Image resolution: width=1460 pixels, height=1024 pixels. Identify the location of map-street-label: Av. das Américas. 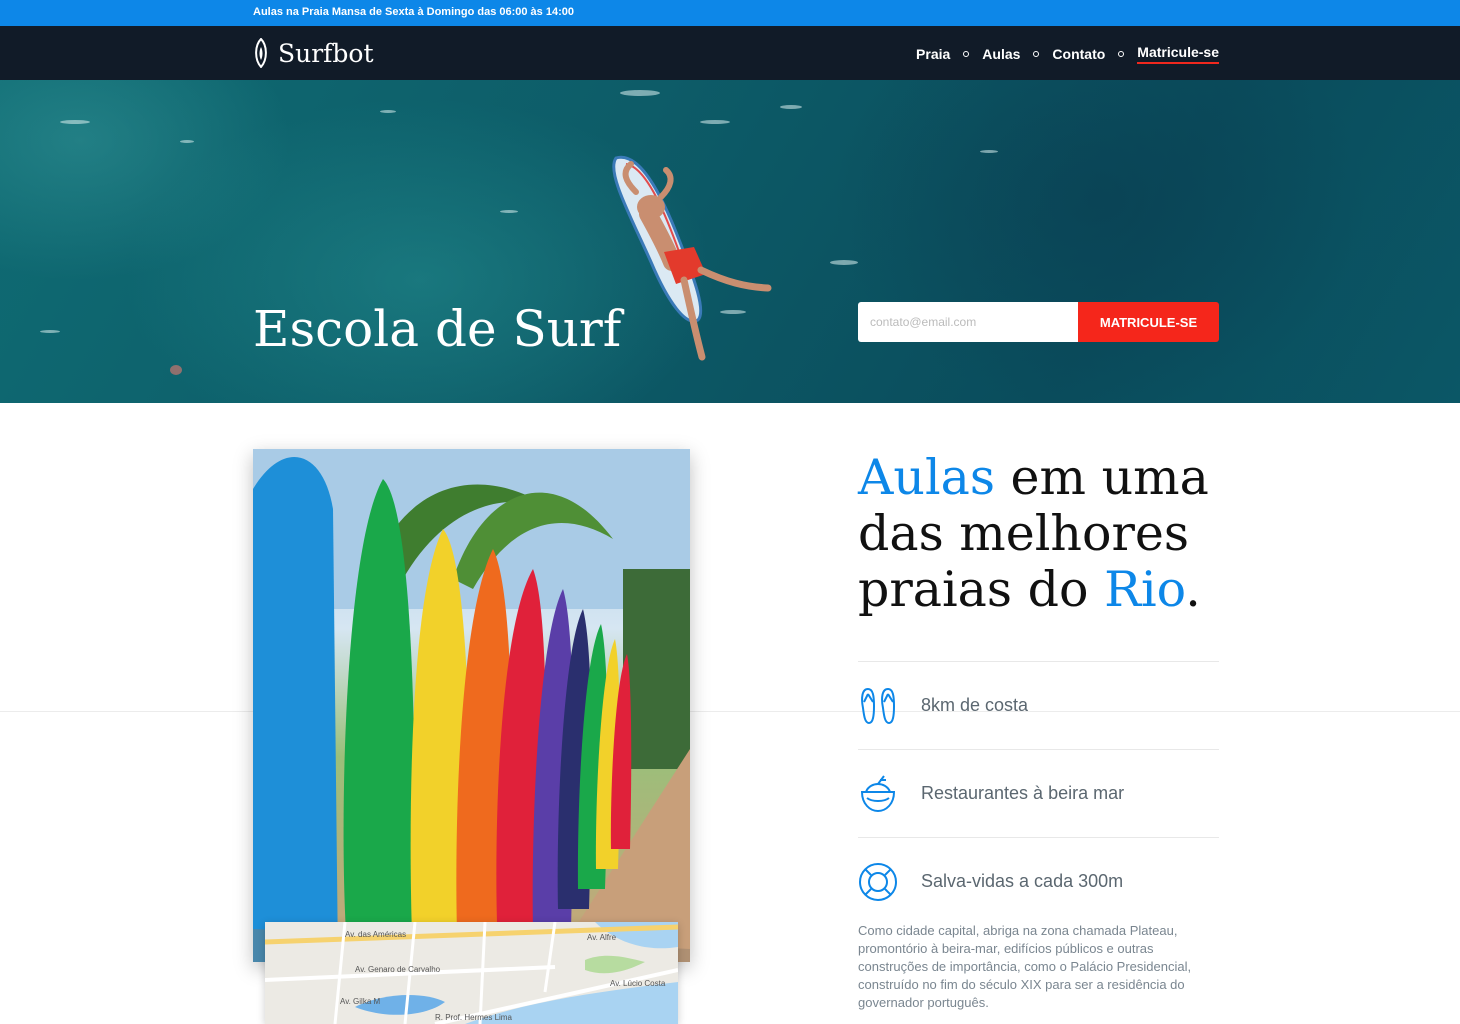
(375, 934).